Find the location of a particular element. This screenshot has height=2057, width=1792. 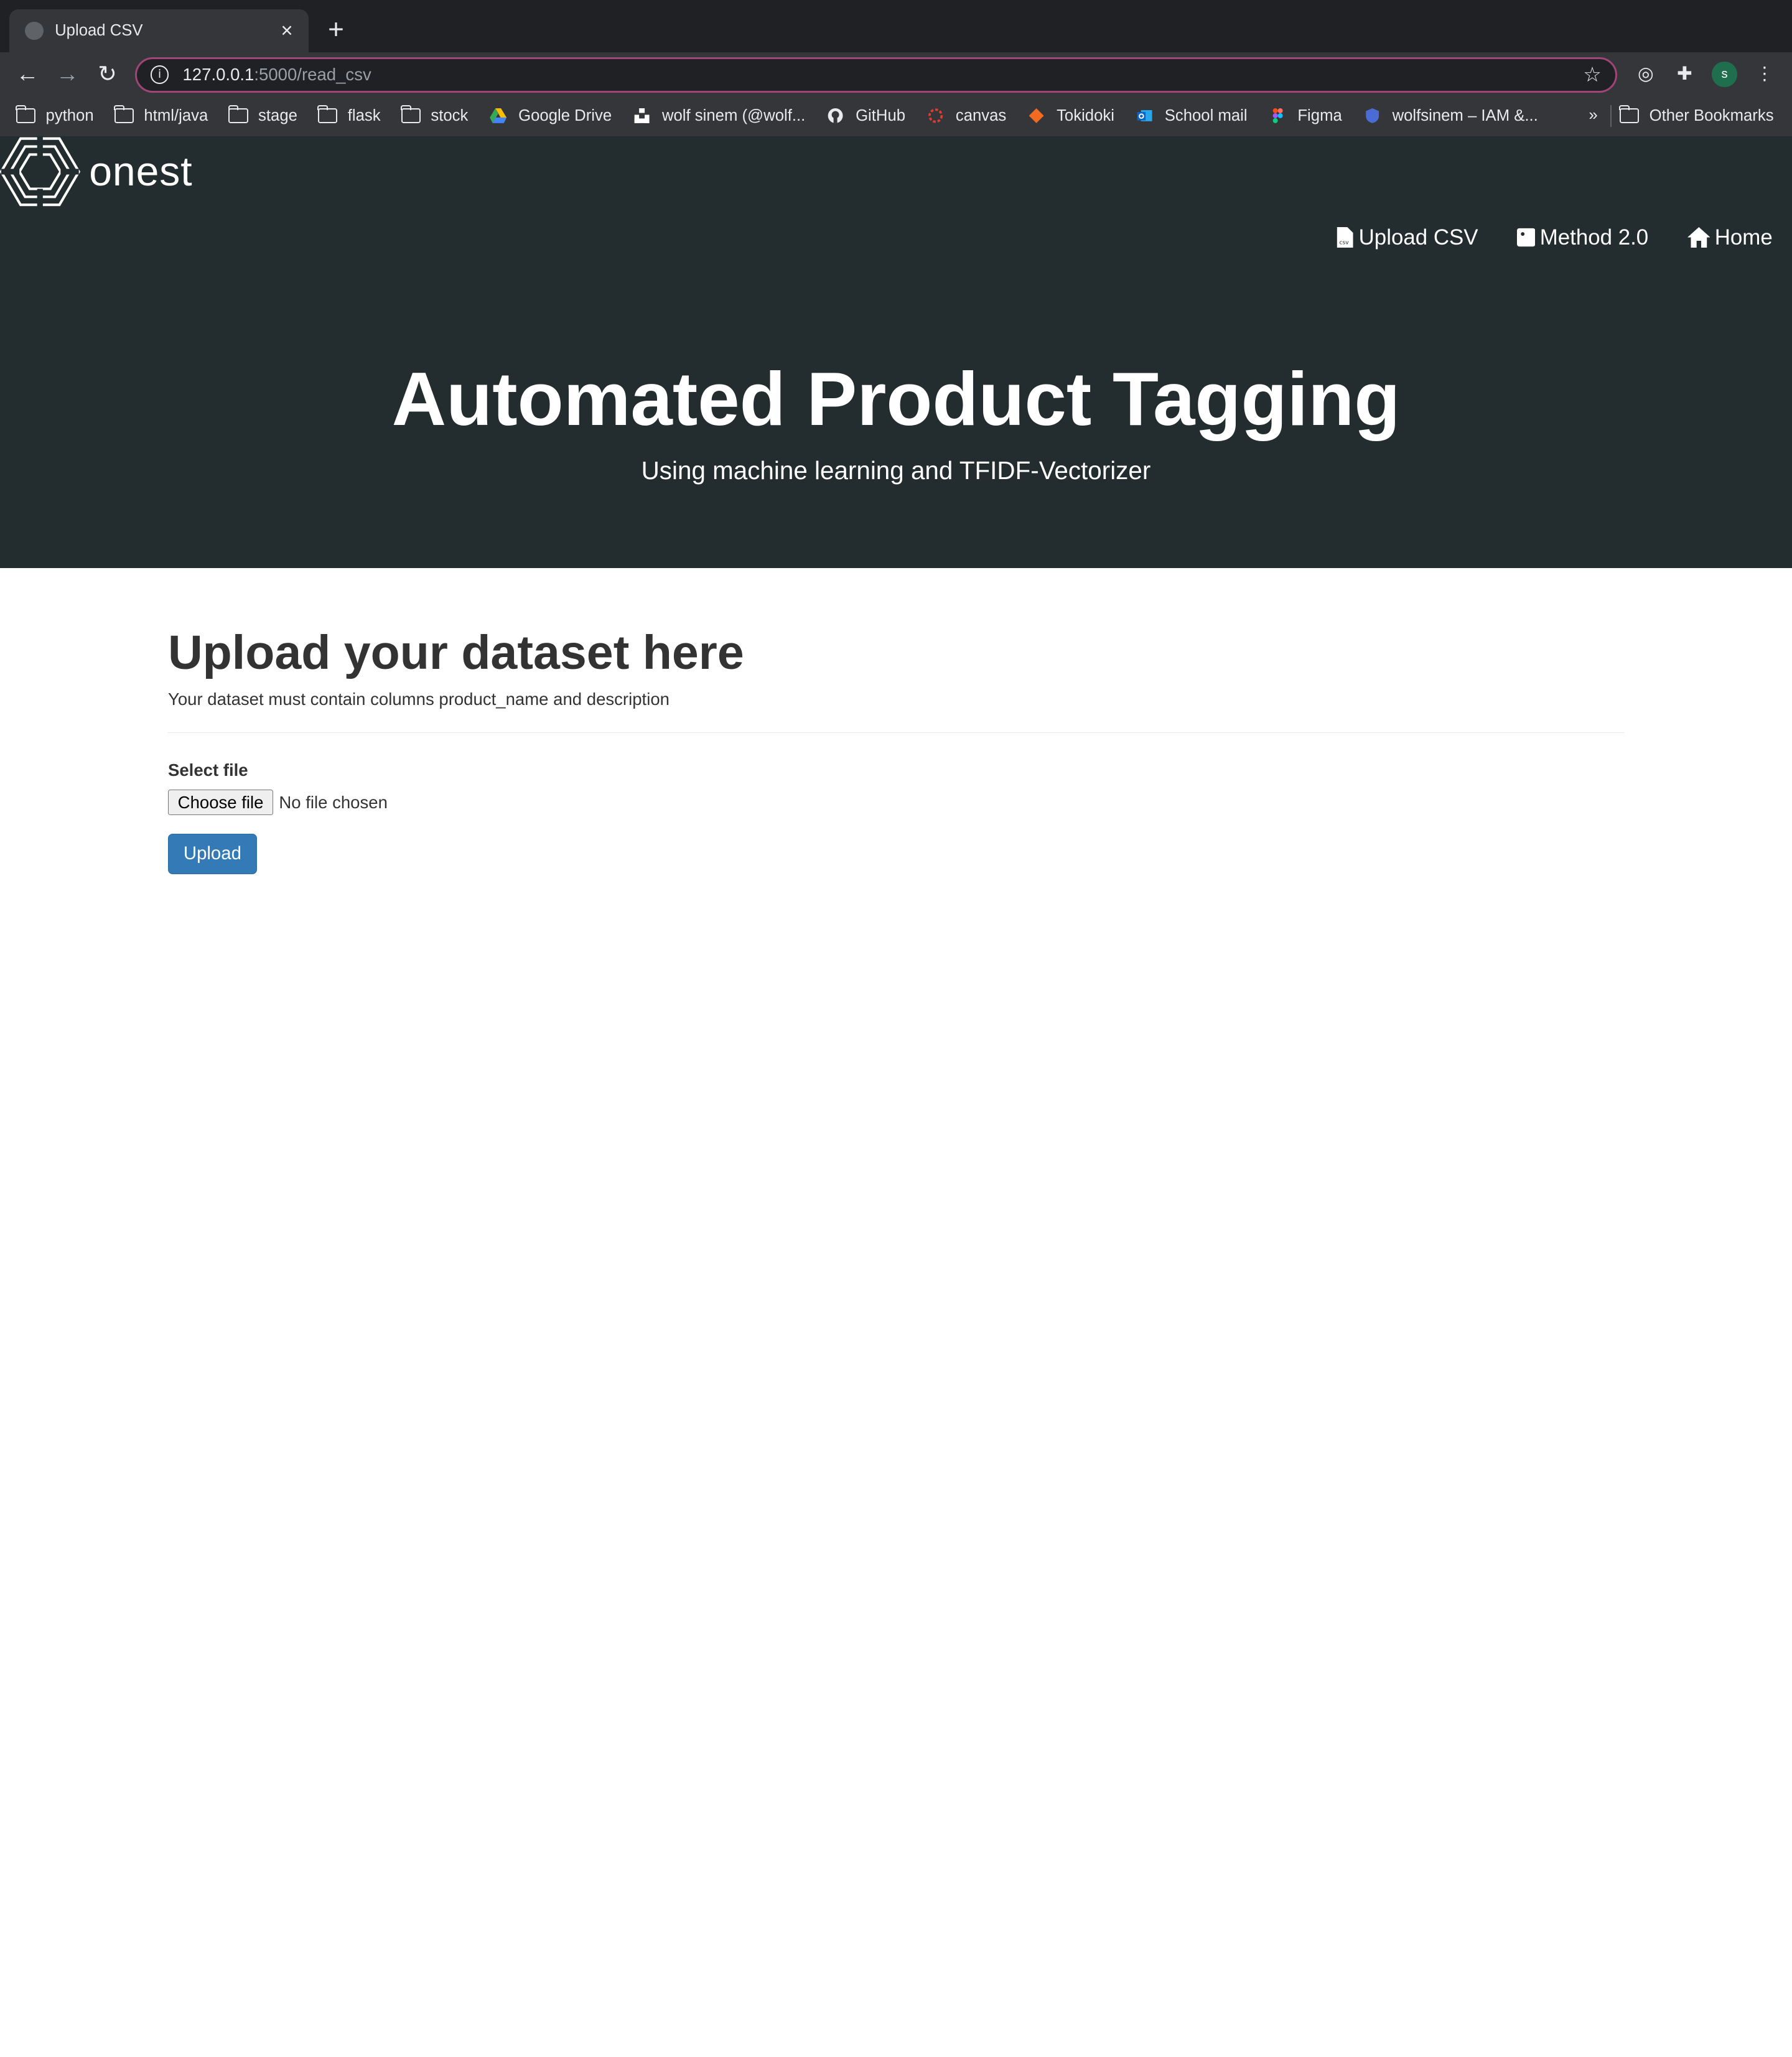

site-logo: onest is located at coordinates (96, 171).